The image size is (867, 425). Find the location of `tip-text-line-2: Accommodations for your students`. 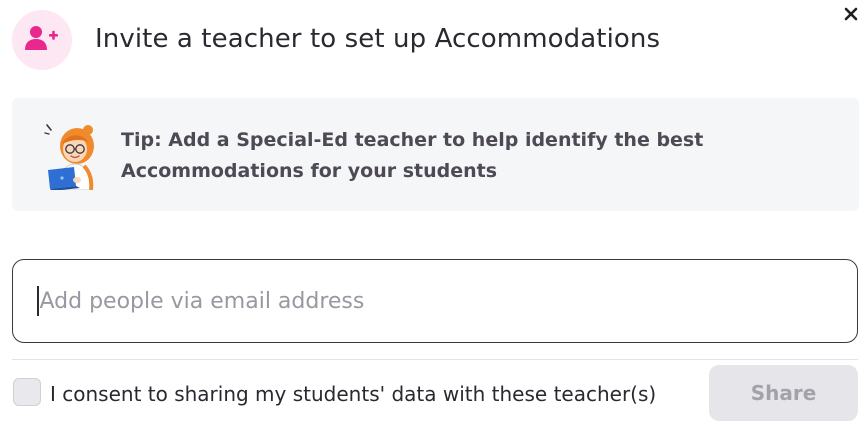

tip-text-line-2: Accommodations for your students is located at coordinates (309, 171).